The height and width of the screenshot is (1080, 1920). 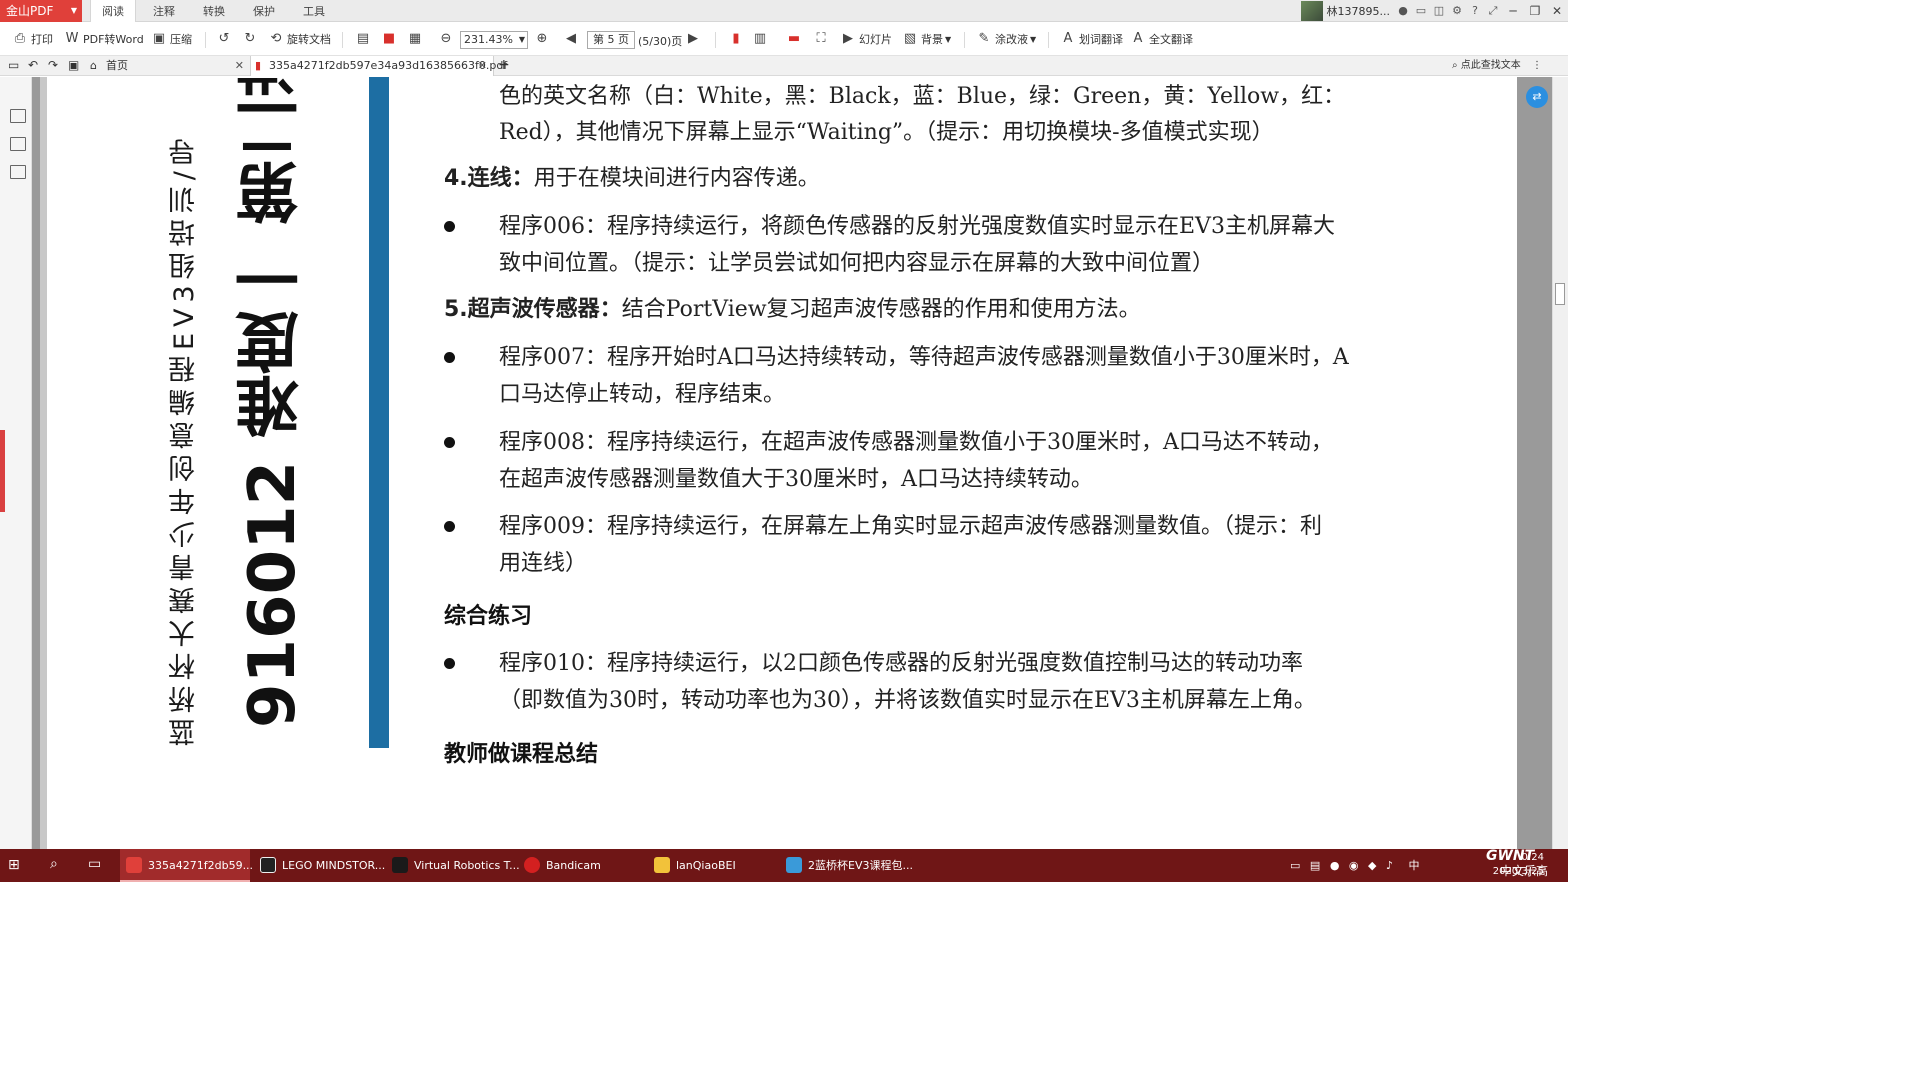 I want to click on single-page-icon: ▤, so click(x=363, y=38).